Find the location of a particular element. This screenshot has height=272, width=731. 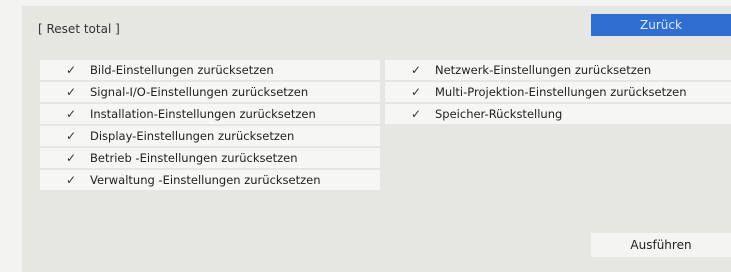

reset-option-signal-io: ✓ Signal-I/O-Einstellungen zurücksetzen is located at coordinates (210, 92).